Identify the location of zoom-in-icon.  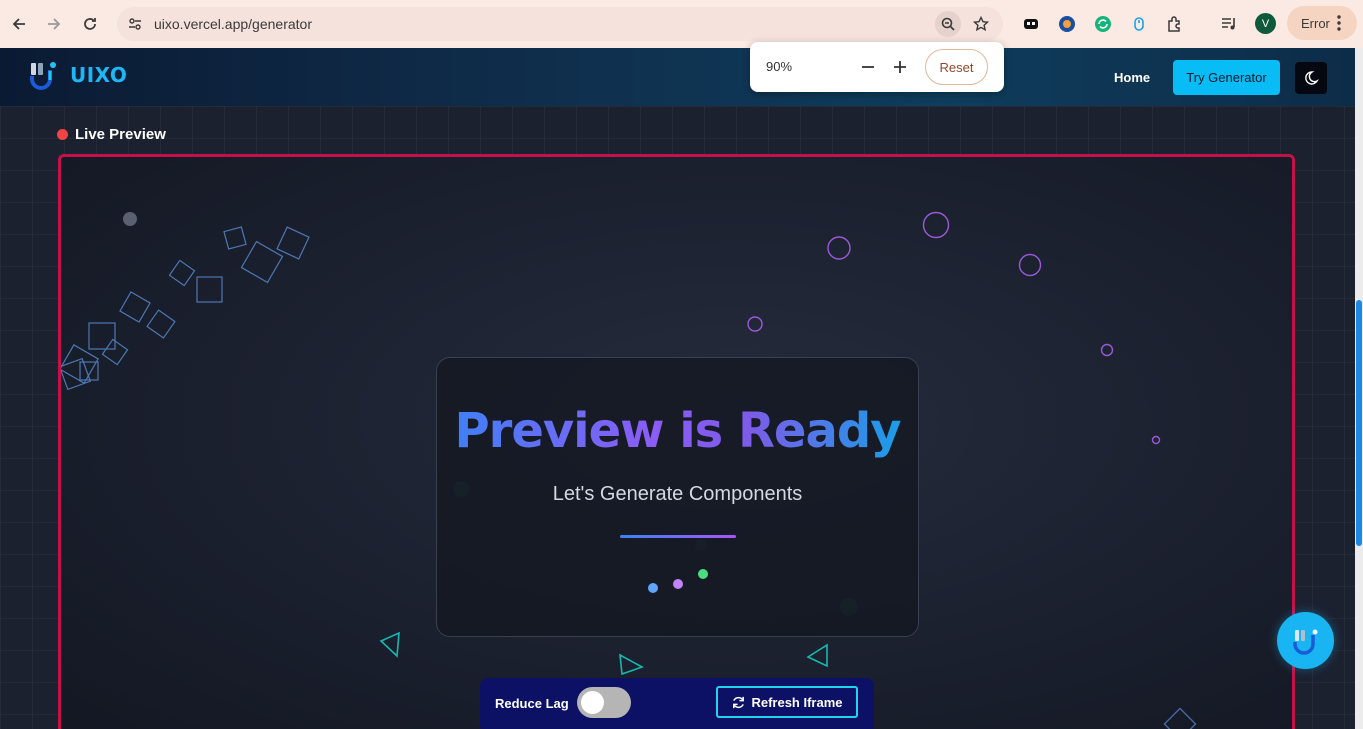
(900, 67).